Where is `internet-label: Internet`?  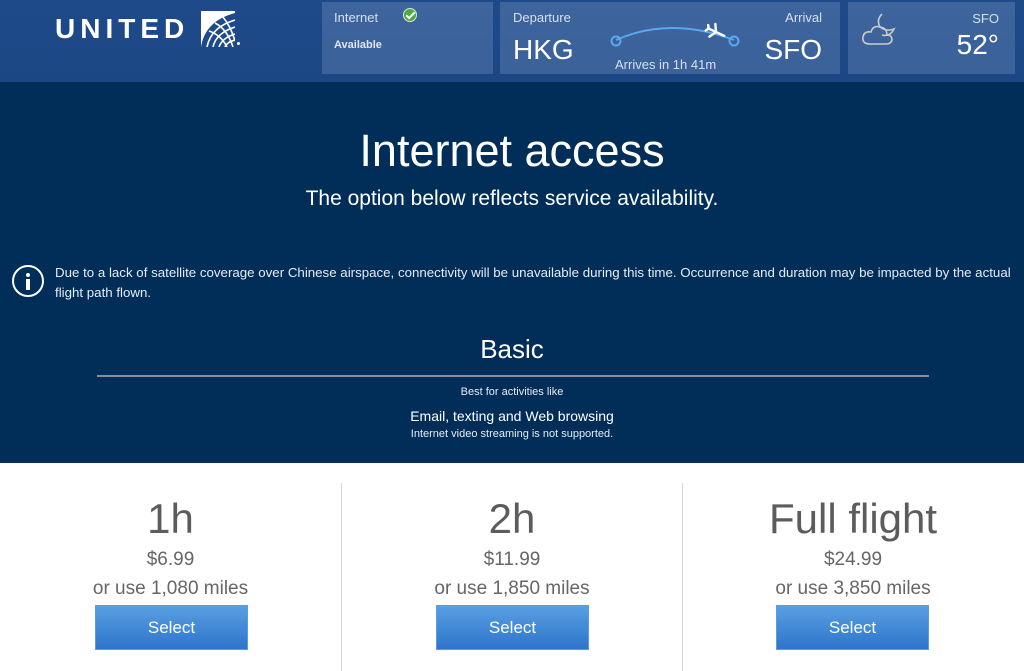 internet-label: Internet is located at coordinates (356, 17).